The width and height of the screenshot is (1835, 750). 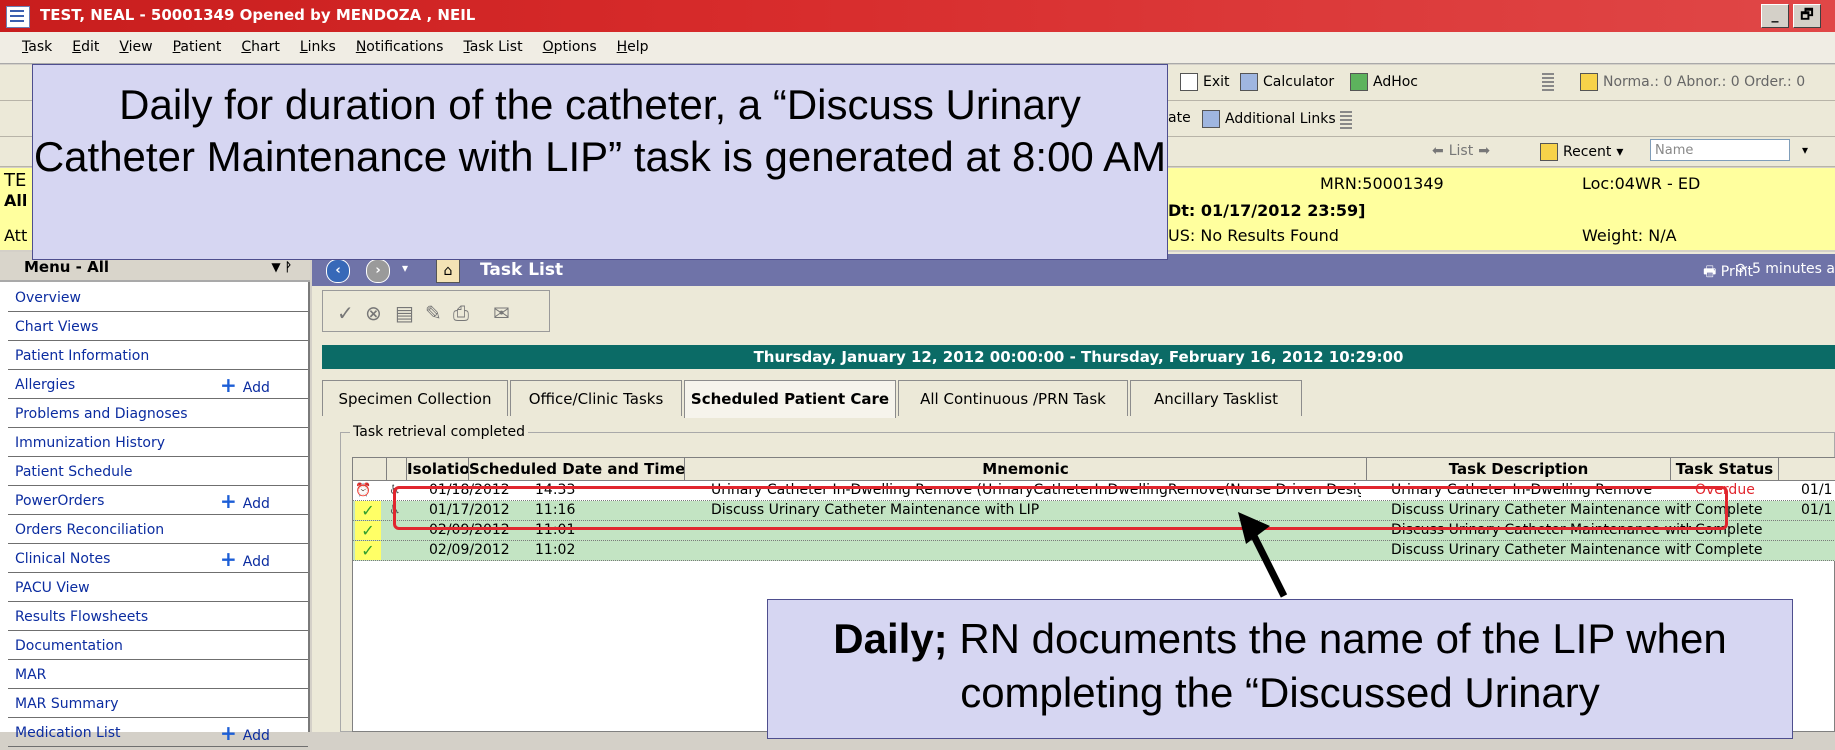 What do you see at coordinates (461, 313) in the screenshot?
I see `print-label-icon: ⎙` at bounding box center [461, 313].